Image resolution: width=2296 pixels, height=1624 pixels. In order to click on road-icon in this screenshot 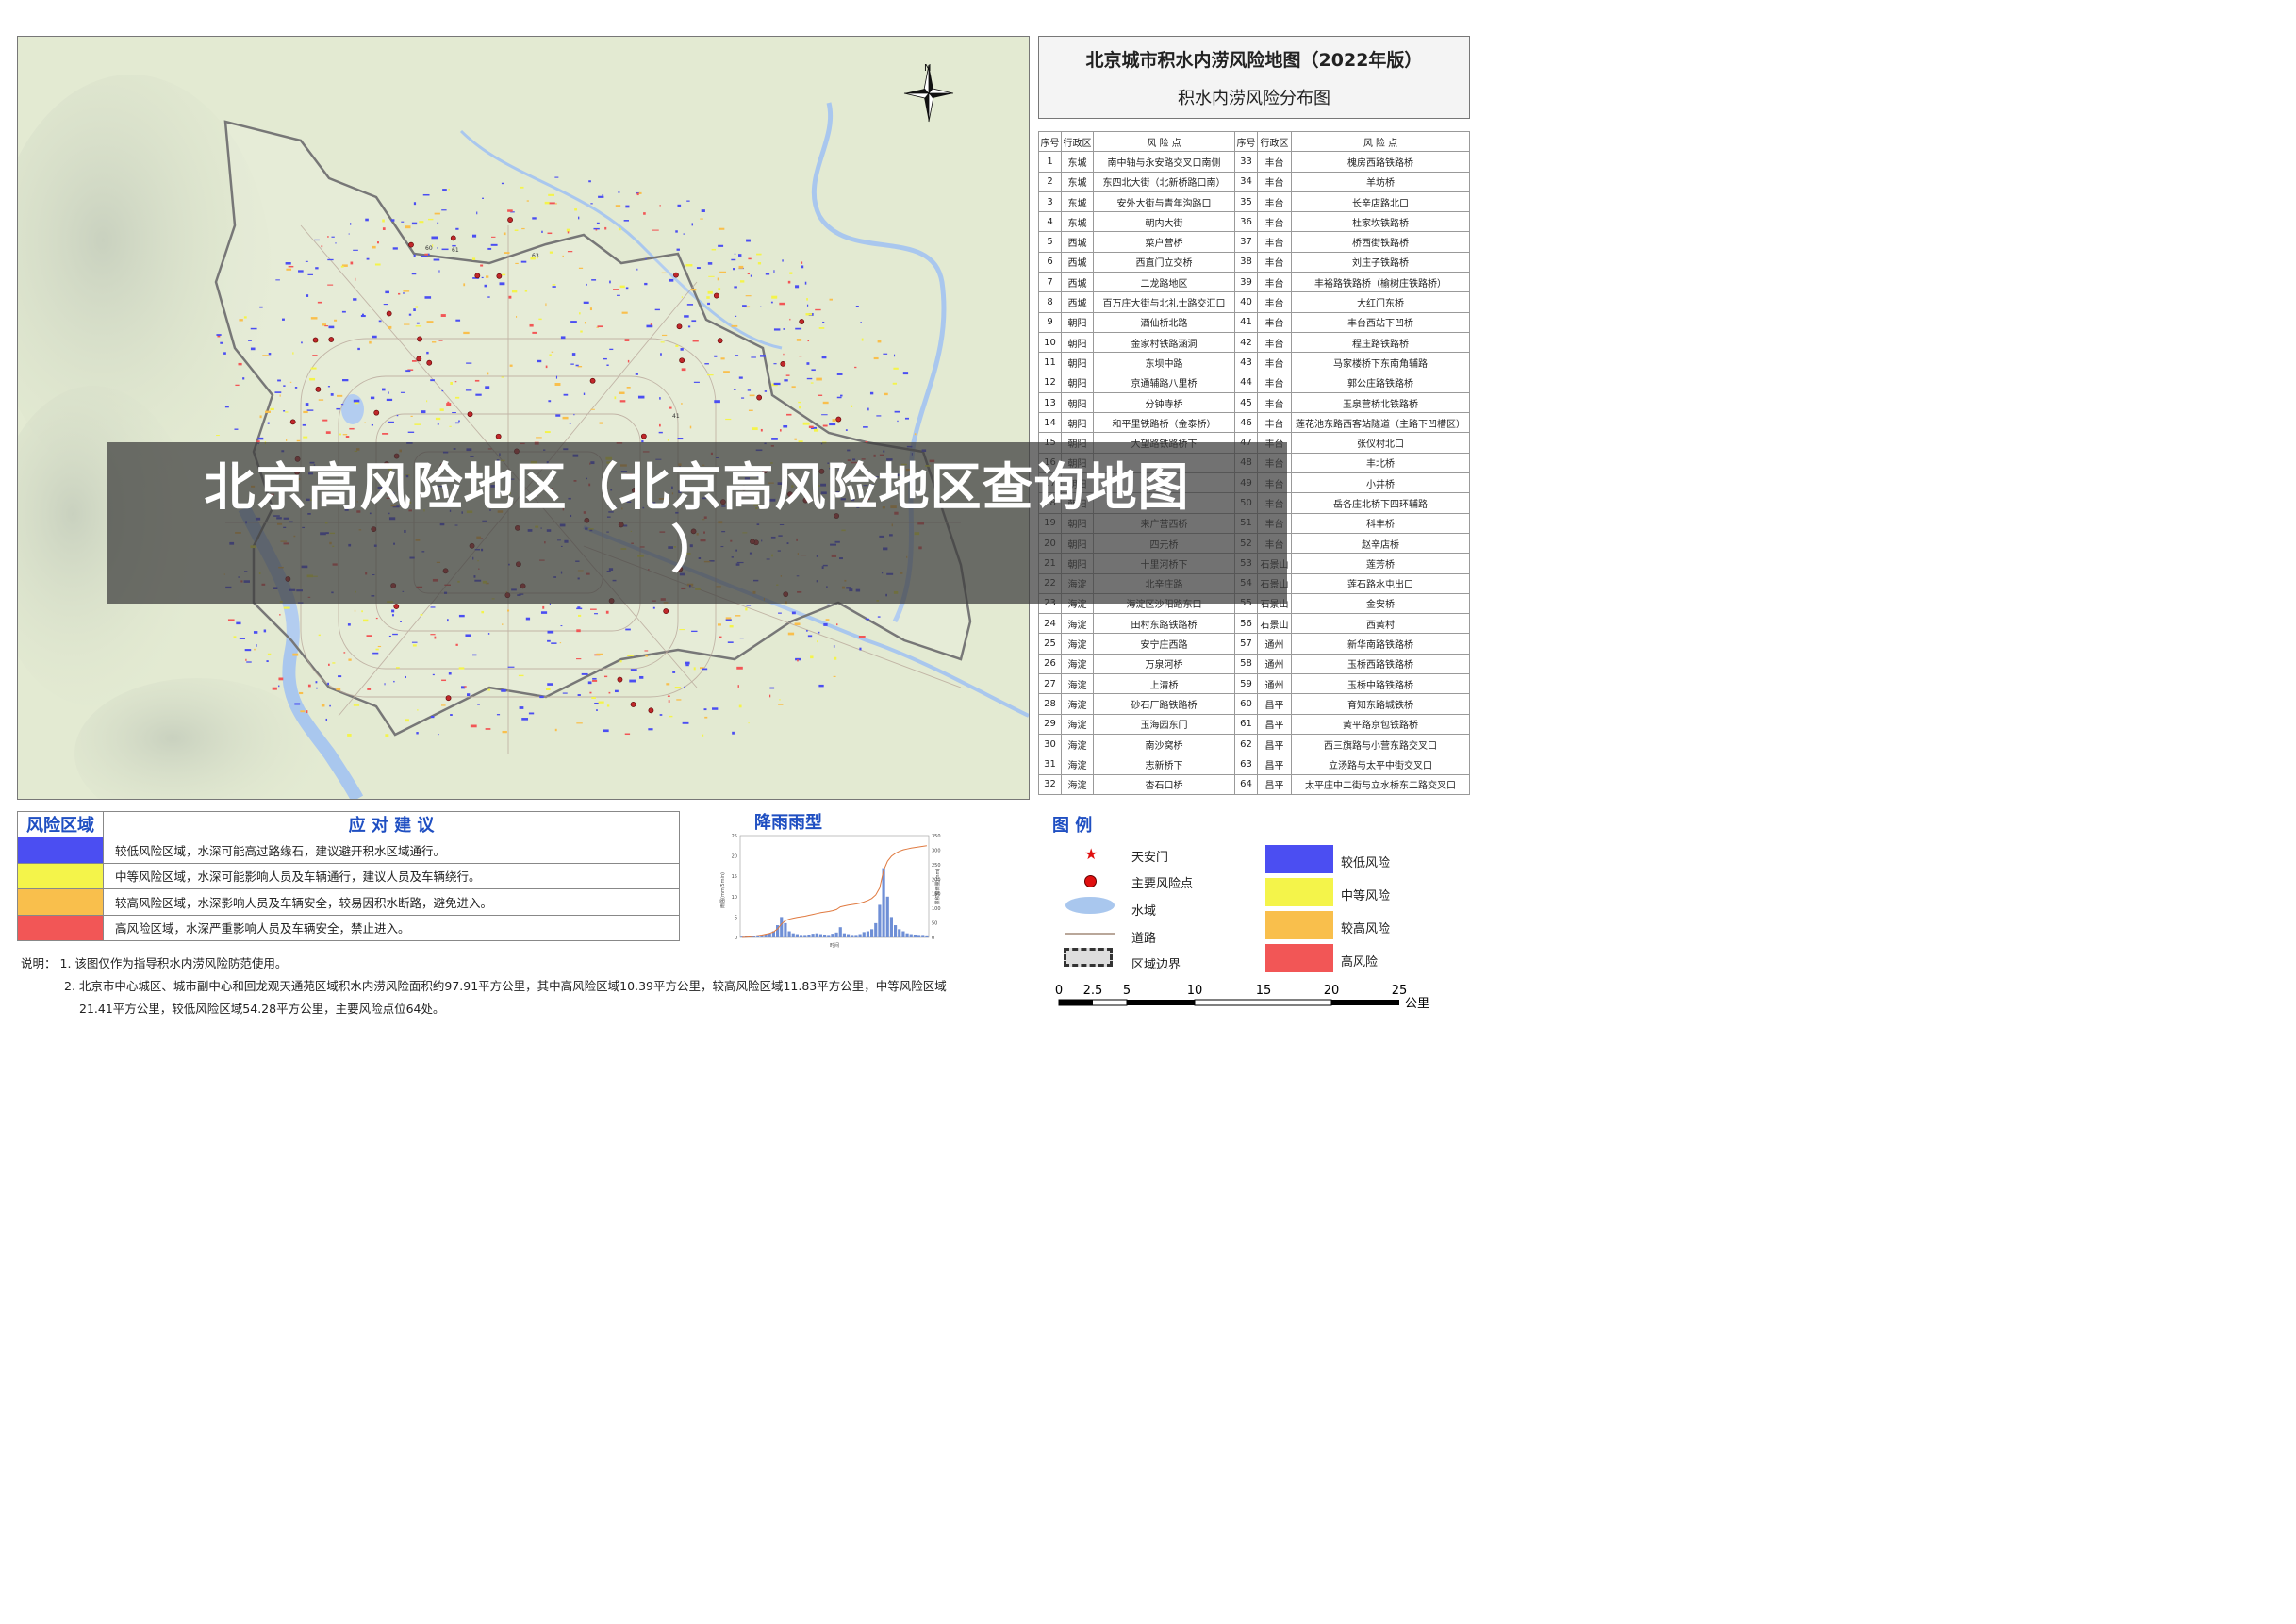, I will do `click(1090, 934)`.